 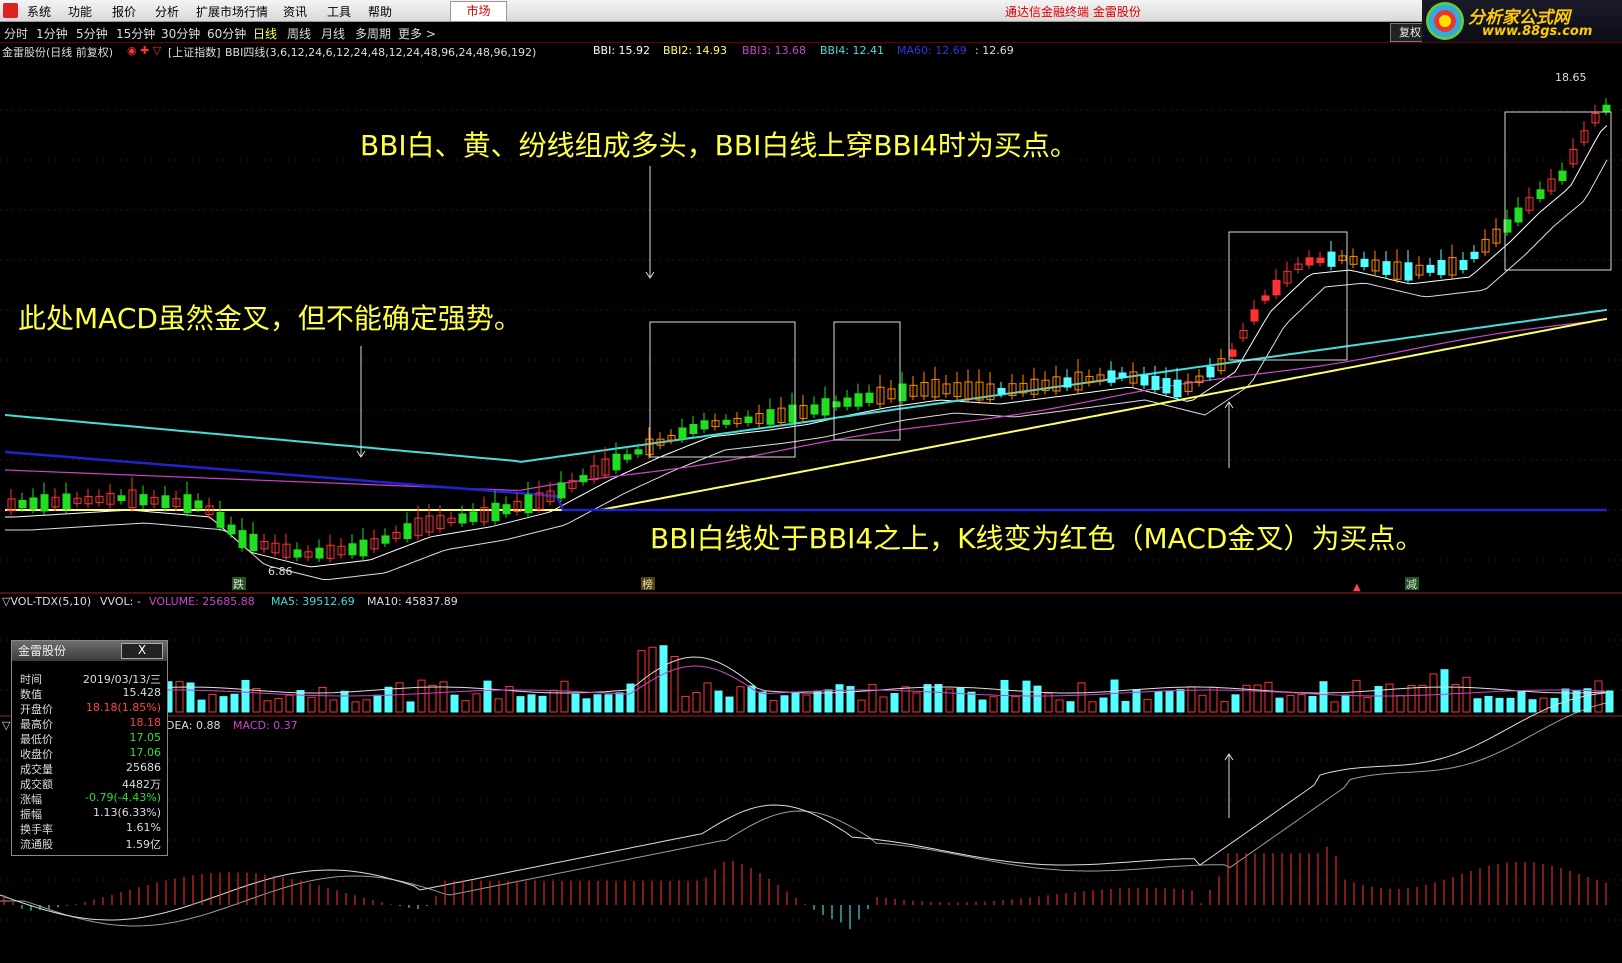 What do you see at coordinates (1229, 434) in the screenshot?
I see `arrow-up-icon` at bounding box center [1229, 434].